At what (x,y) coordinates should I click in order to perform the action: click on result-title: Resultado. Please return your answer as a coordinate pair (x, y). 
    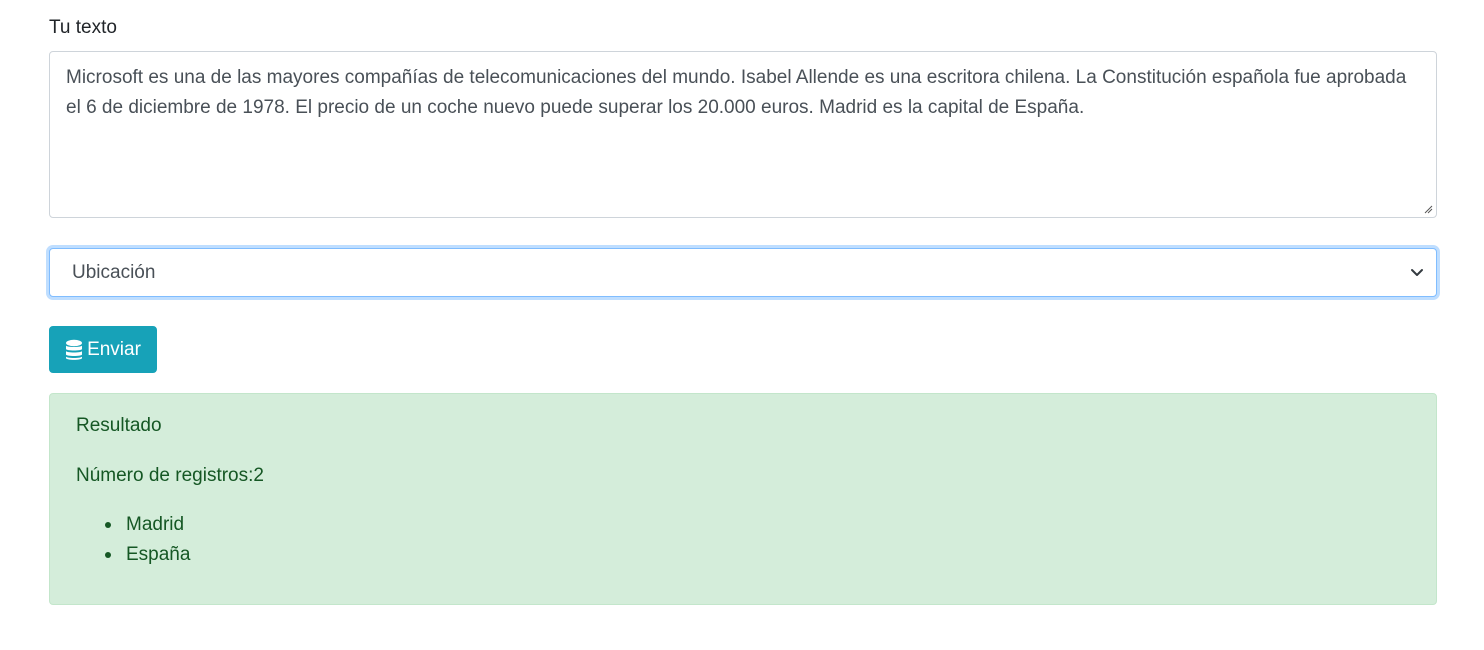
    Looking at the image, I should click on (119, 425).